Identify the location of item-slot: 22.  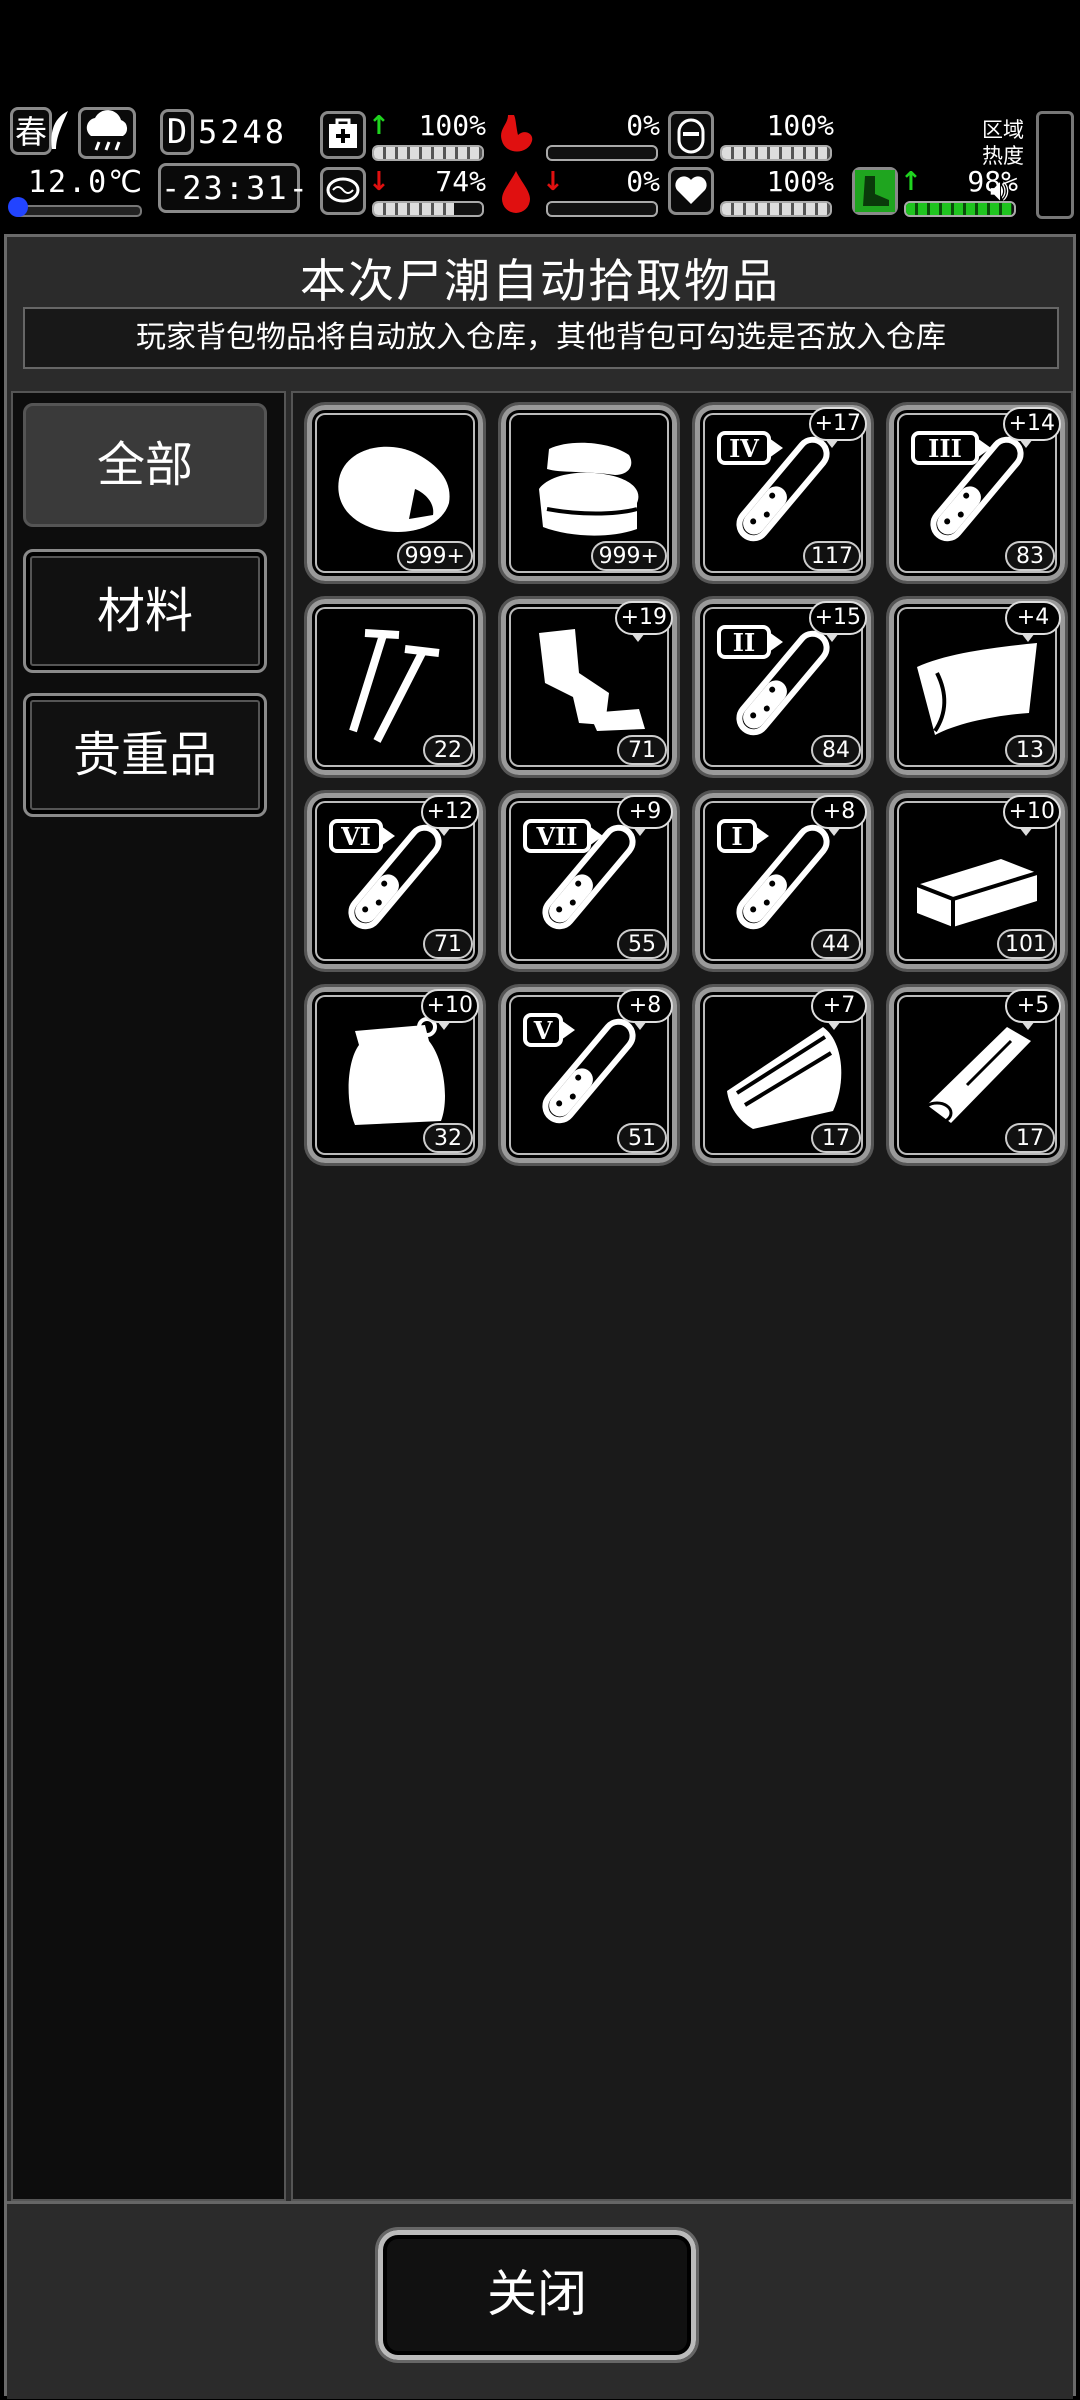
(395, 687).